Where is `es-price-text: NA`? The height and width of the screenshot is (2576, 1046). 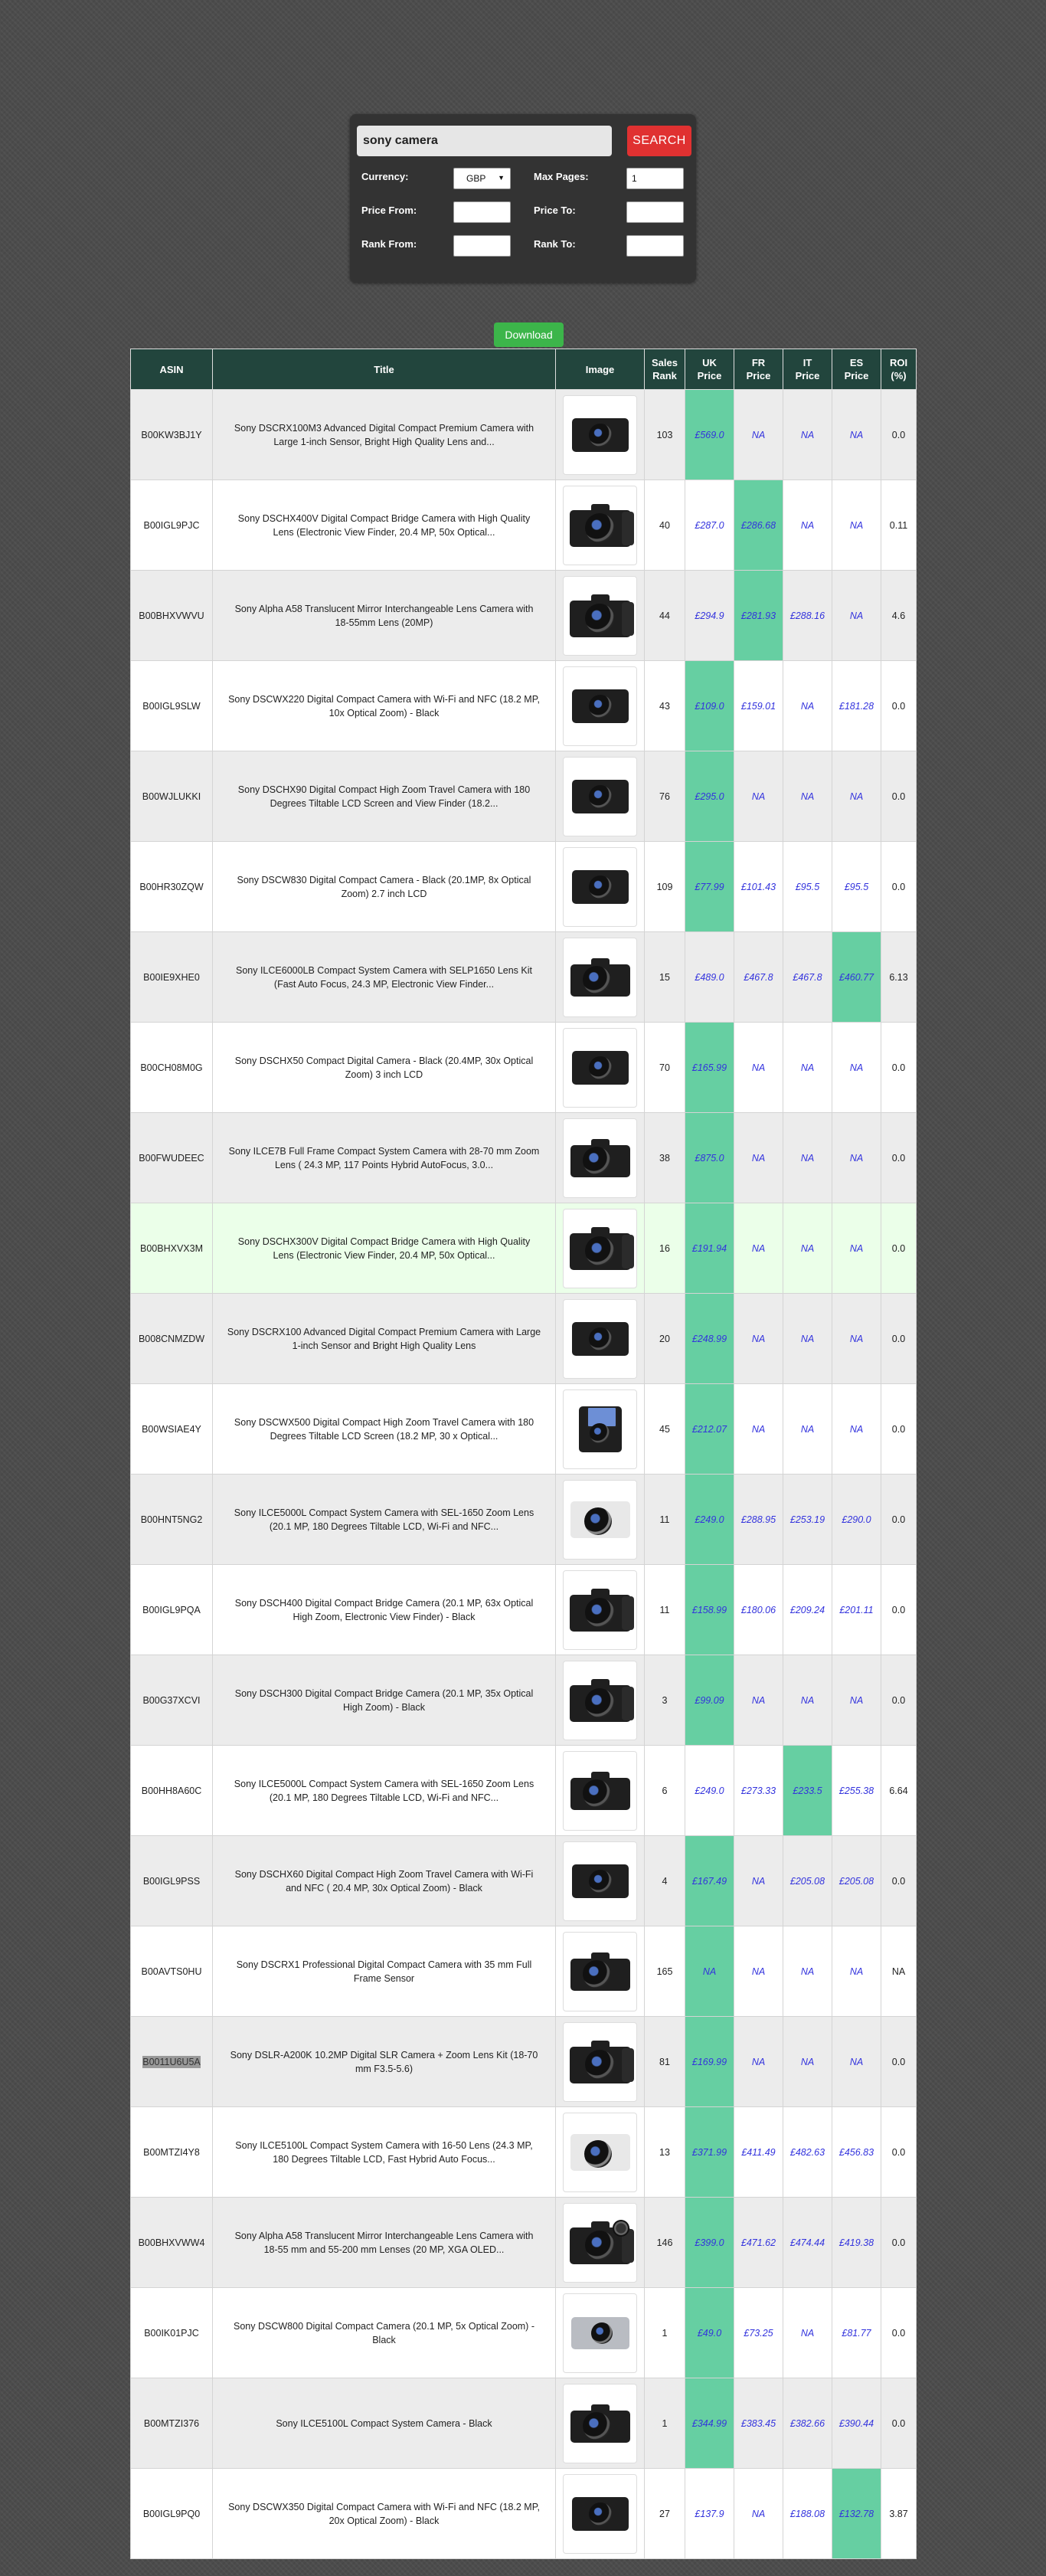 es-price-text: NA is located at coordinates (856, 1971).